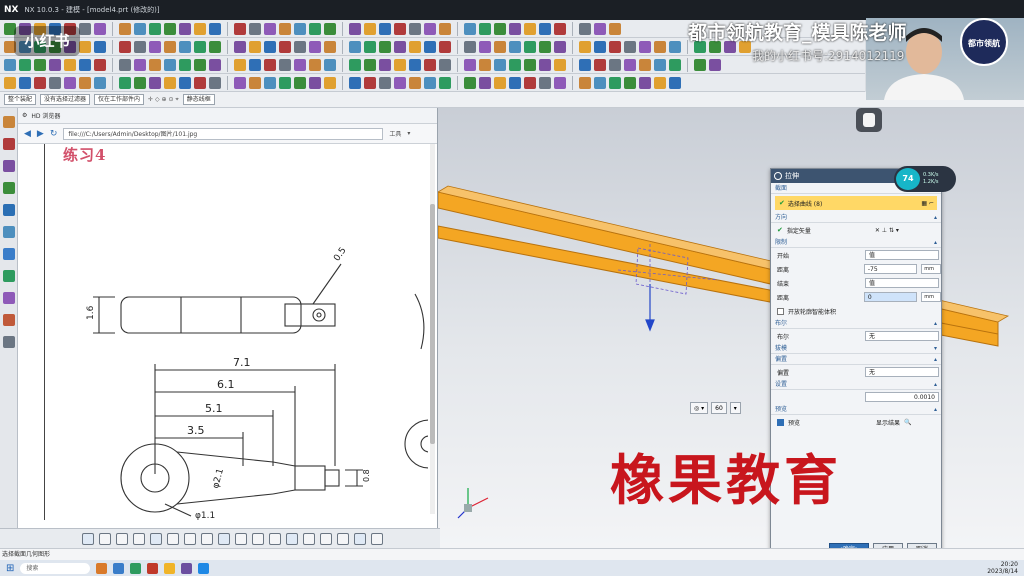  Describe the element at coordinates (887, 230) in the screenshot. I see `reverse-direction-icon: ✕ ⊥ ⇅ ▾` at that location.